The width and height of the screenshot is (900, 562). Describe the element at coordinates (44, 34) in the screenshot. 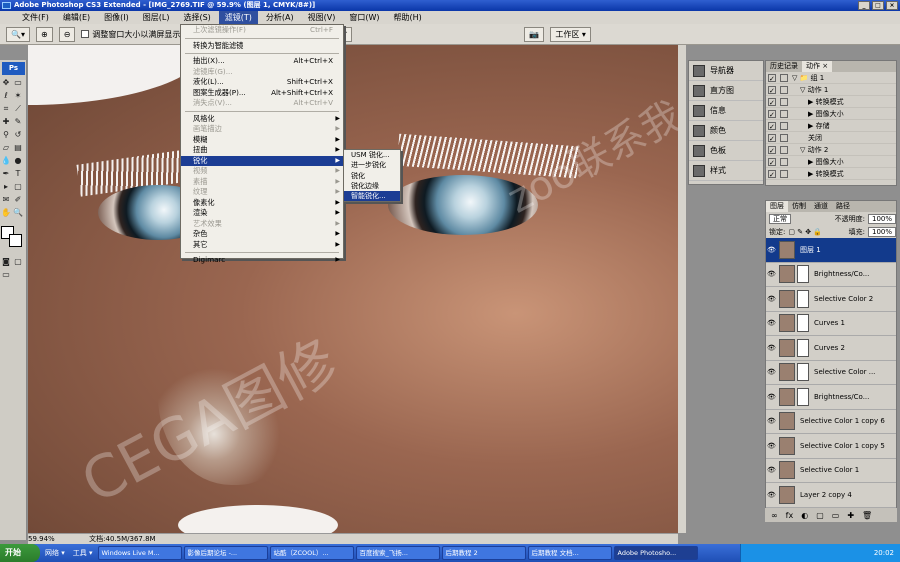

I see `zoom-in-button: ⊕` at that location.